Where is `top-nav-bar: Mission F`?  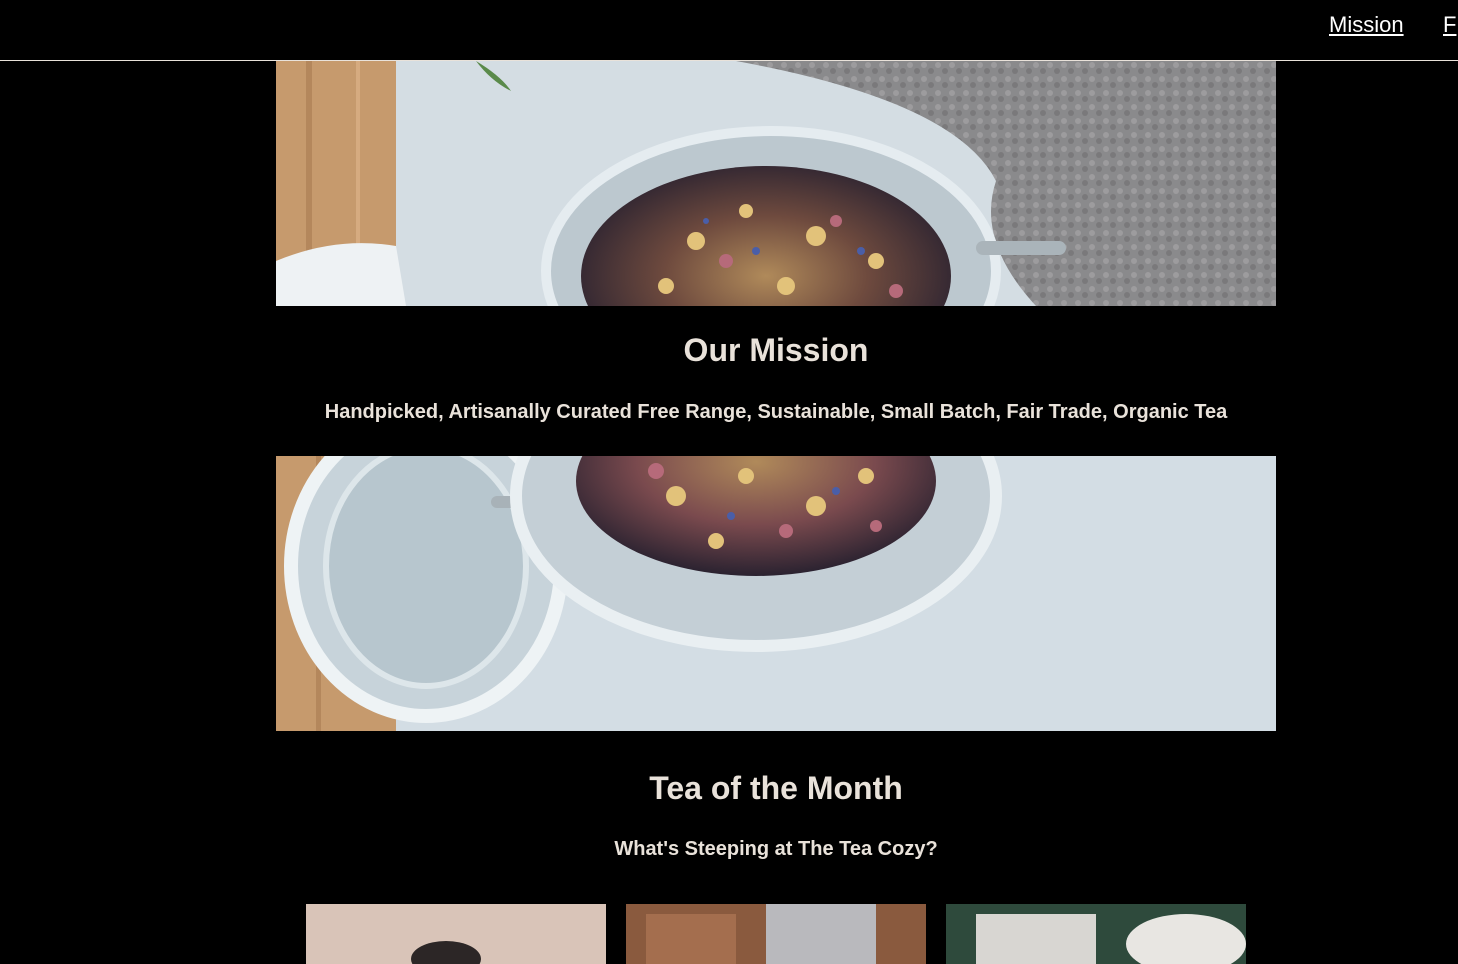
top-nav-bar: Mission F is located at coordinates (729, 30).